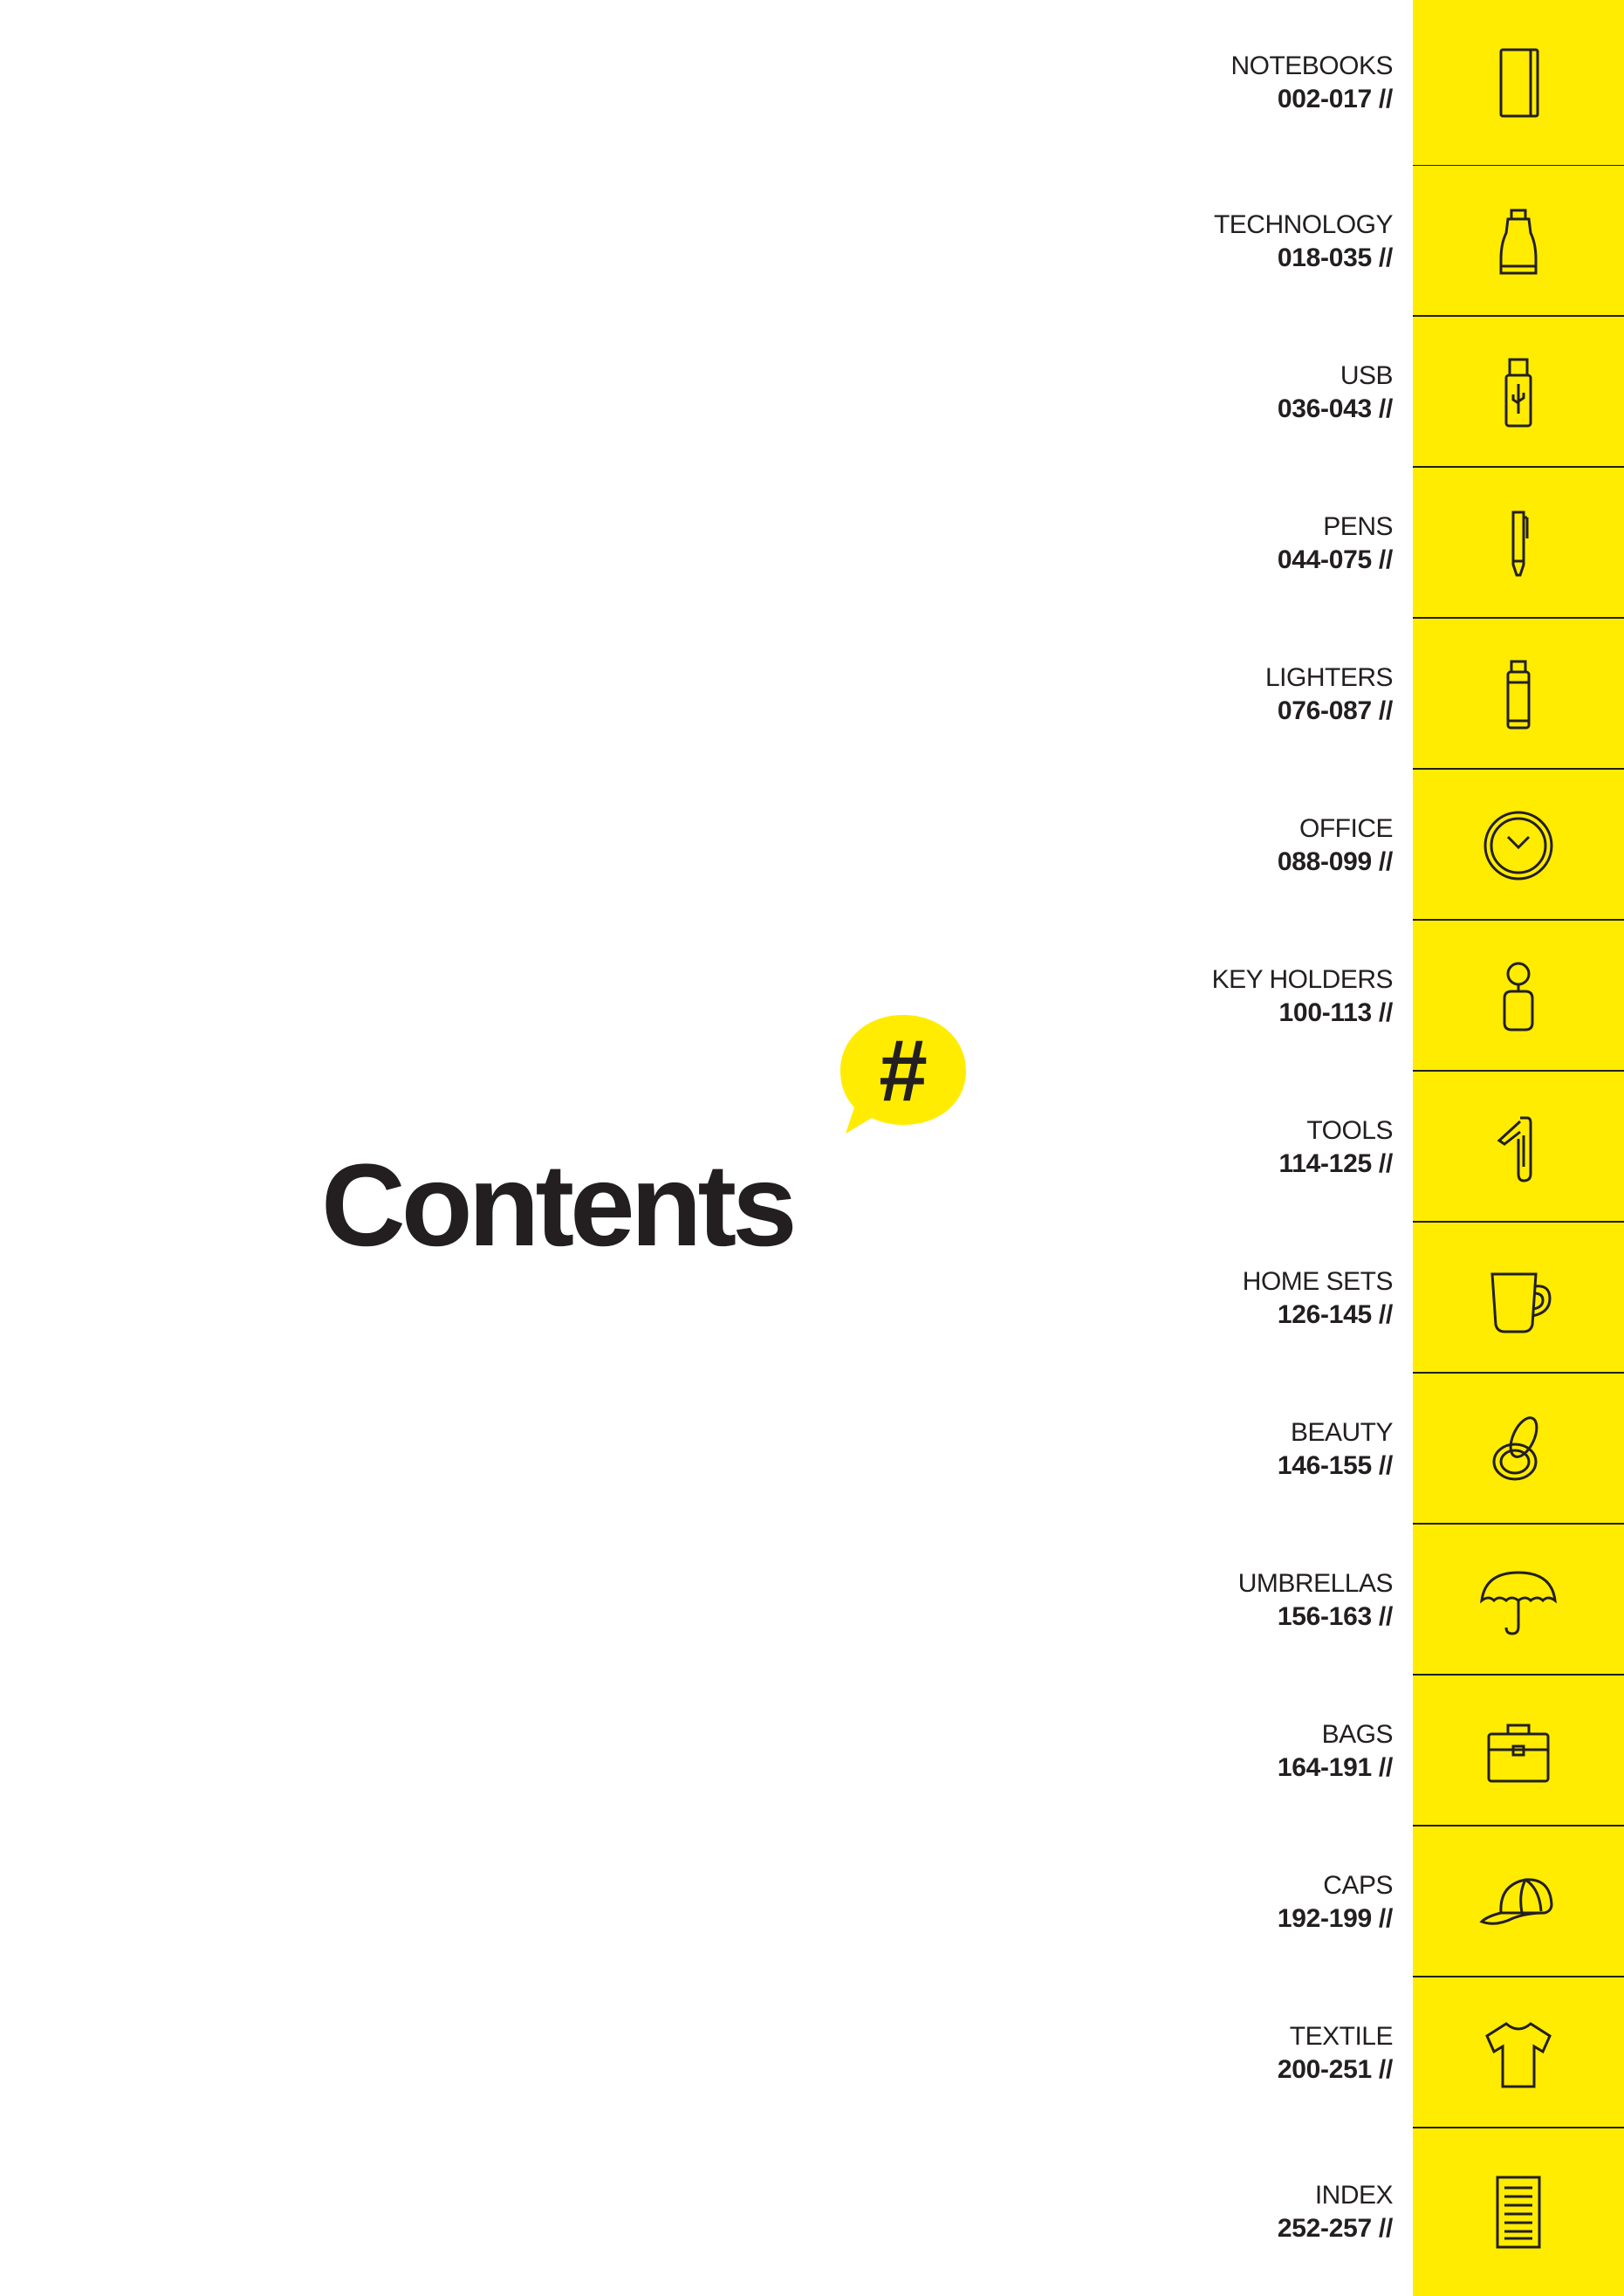  I want to click on toc-item-pages: 164-191 //, so click(1335, 1767).